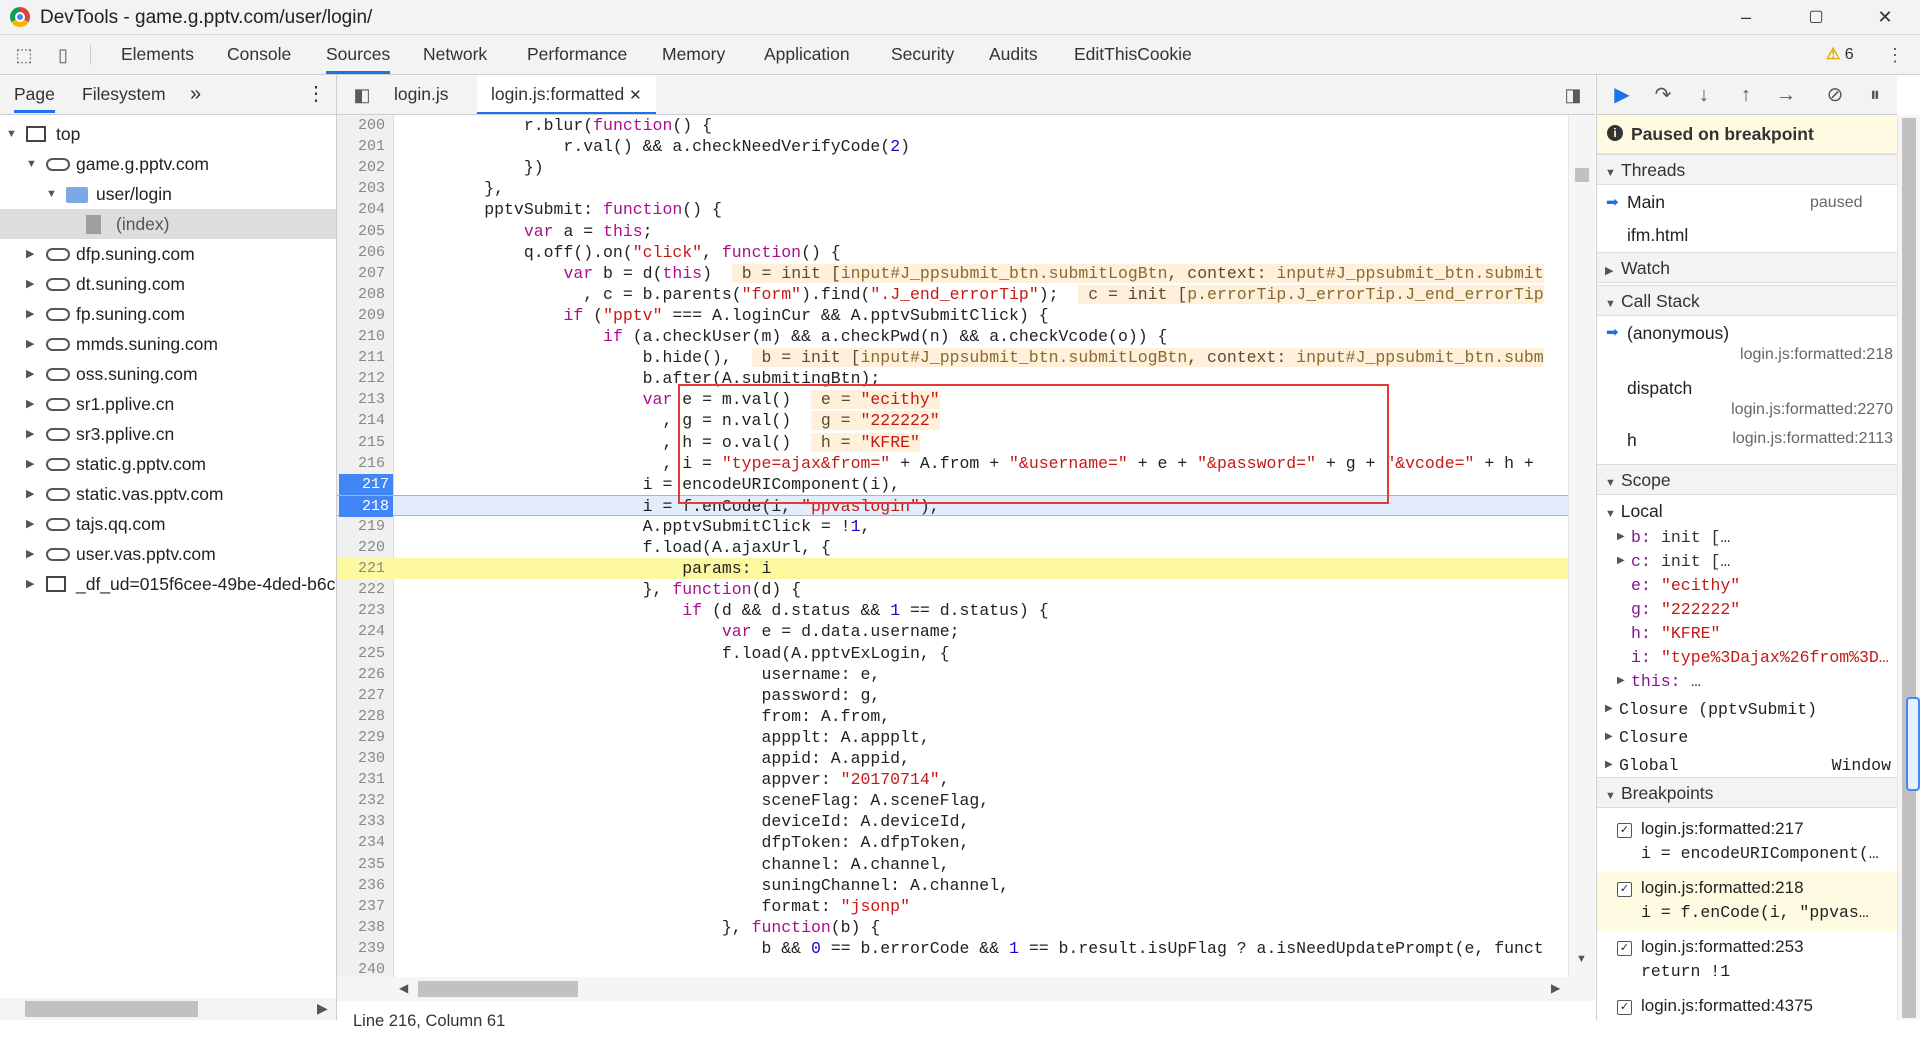 The height and width of the screenshot is (1049, 1920). Describe the element at coordinates (1555, 988) in the screenshot. I see `hscroll-right-arrow-icon: ▶` at that location.